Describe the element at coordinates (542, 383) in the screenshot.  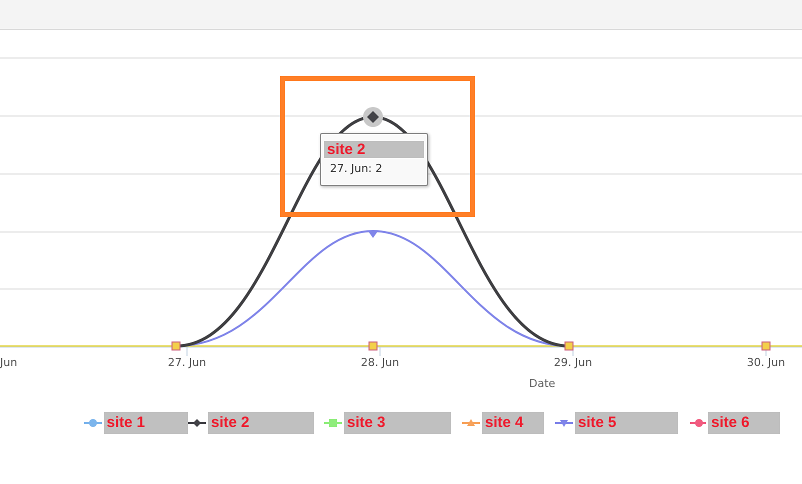
I see `axis-title: Date` at that location.